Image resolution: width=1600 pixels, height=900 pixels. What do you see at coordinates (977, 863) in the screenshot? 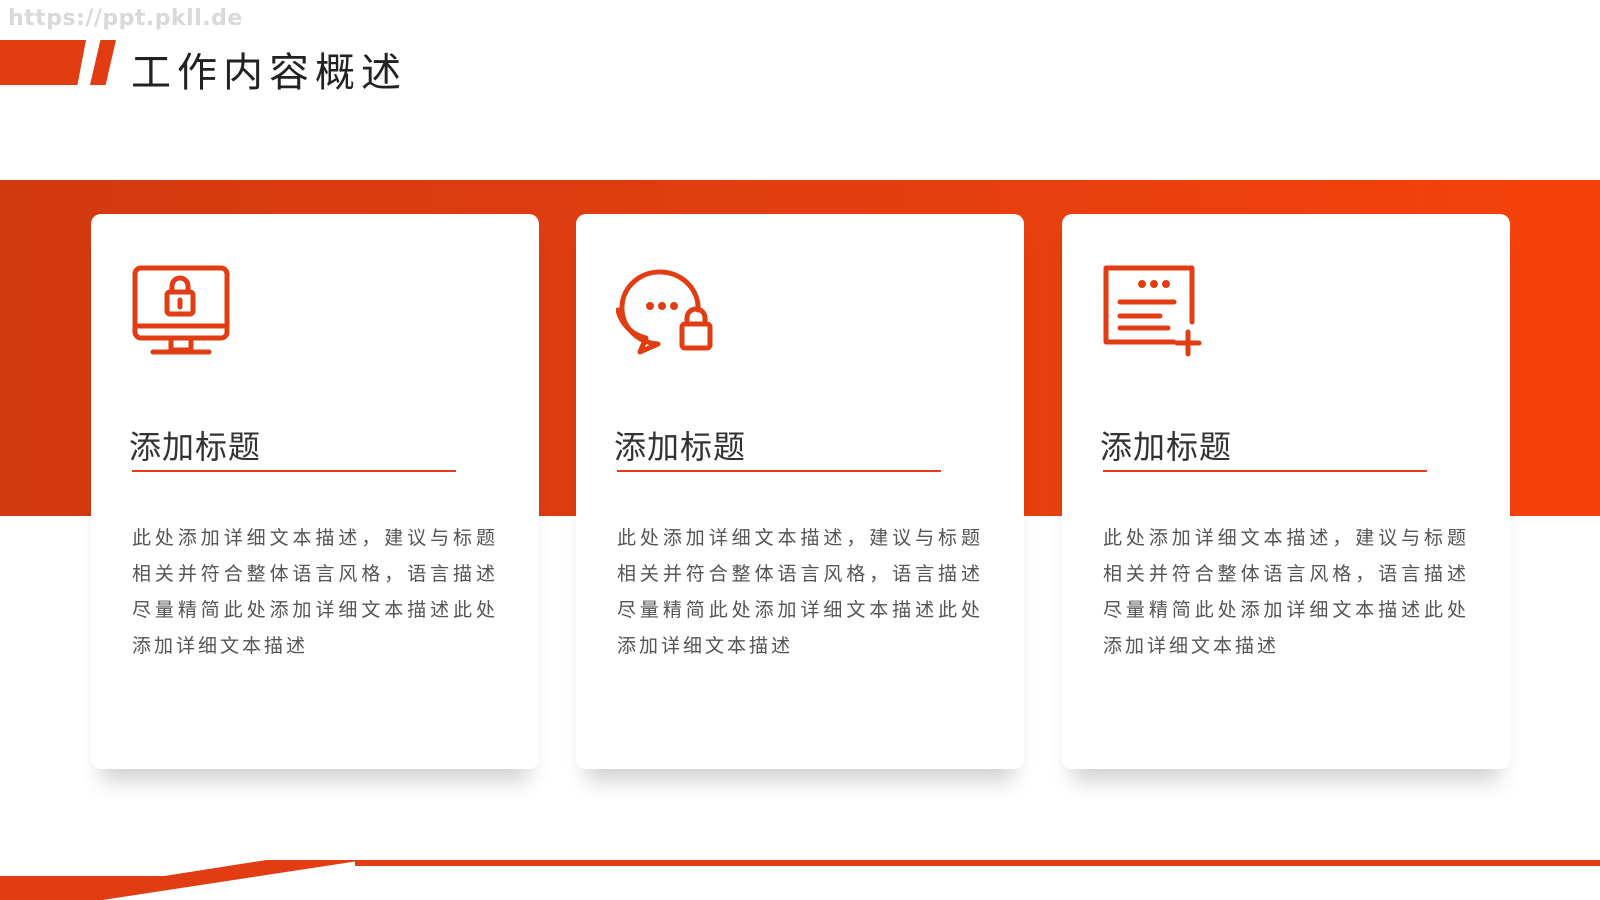
I see `footer-accent-line` at bounding box center [977, 863].